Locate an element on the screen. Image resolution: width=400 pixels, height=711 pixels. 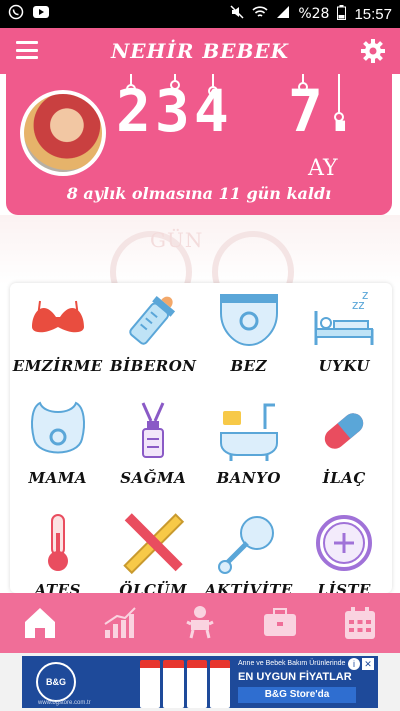
briefcase-icon is located at coordinates (280, 622).